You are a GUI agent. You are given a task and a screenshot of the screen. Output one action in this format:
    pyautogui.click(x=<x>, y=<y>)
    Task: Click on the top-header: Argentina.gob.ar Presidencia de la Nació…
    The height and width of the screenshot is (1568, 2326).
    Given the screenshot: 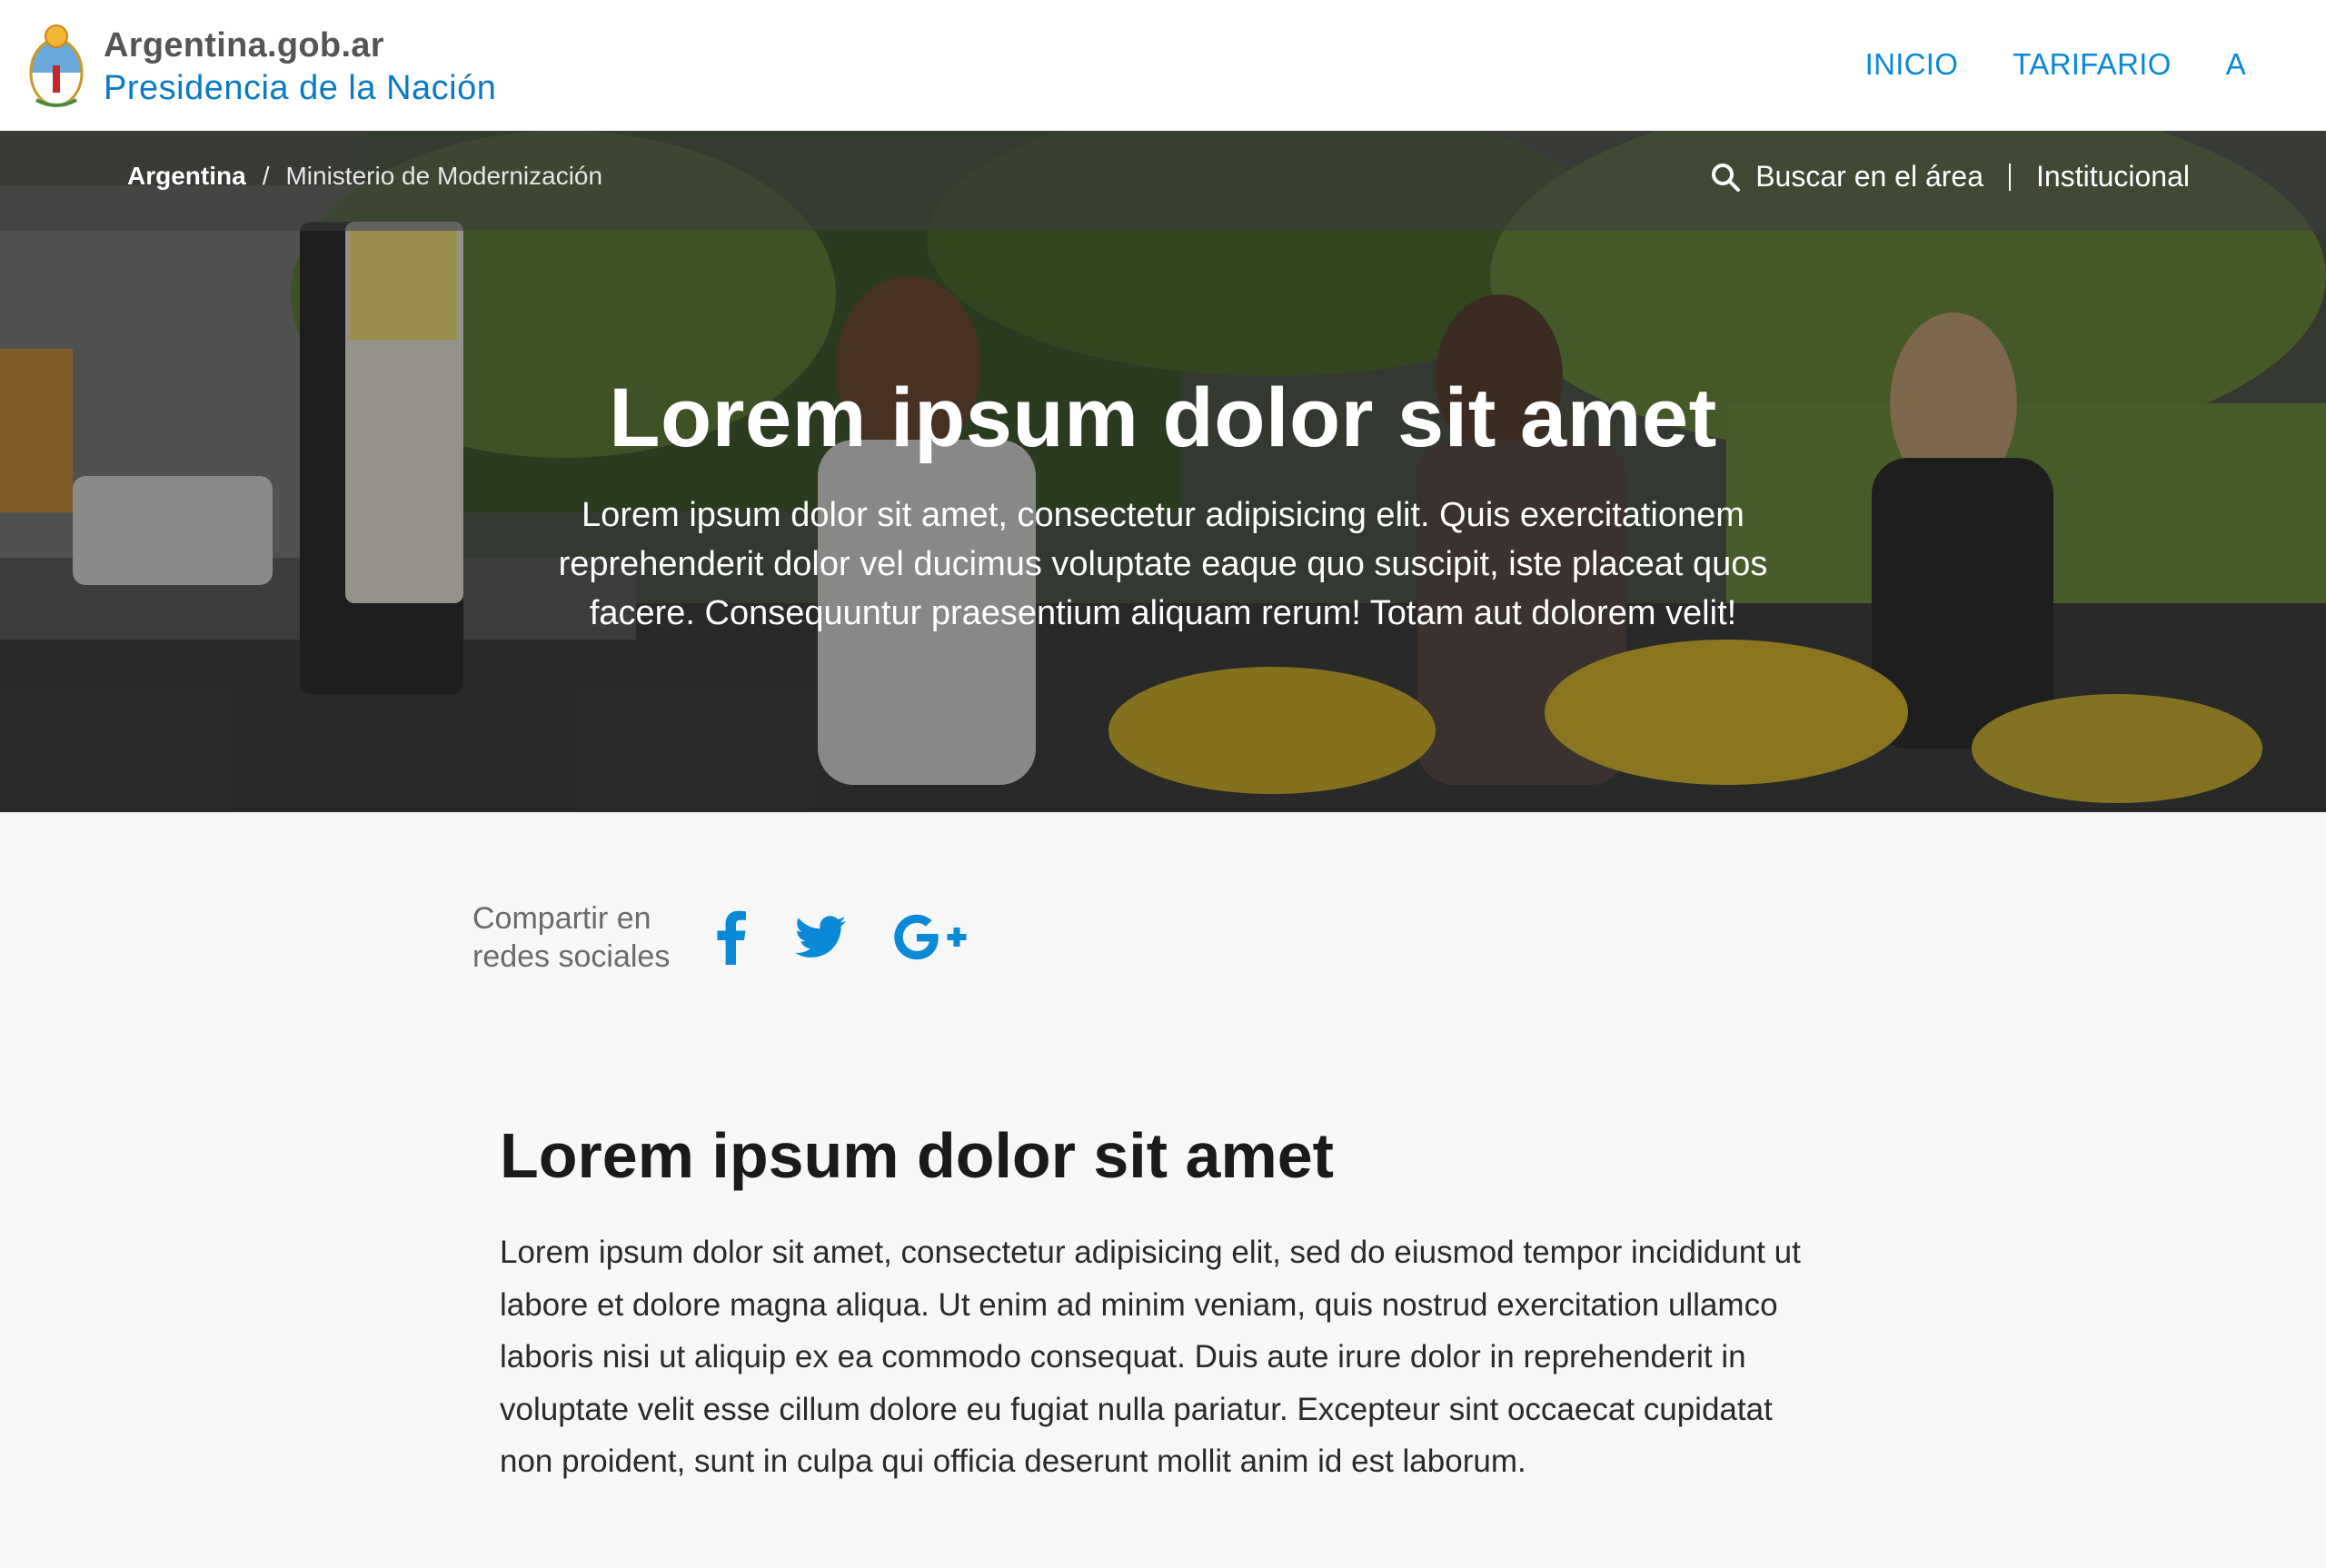 What is the action you would take?
    pyautogui.click(x=1163, y=65)
    